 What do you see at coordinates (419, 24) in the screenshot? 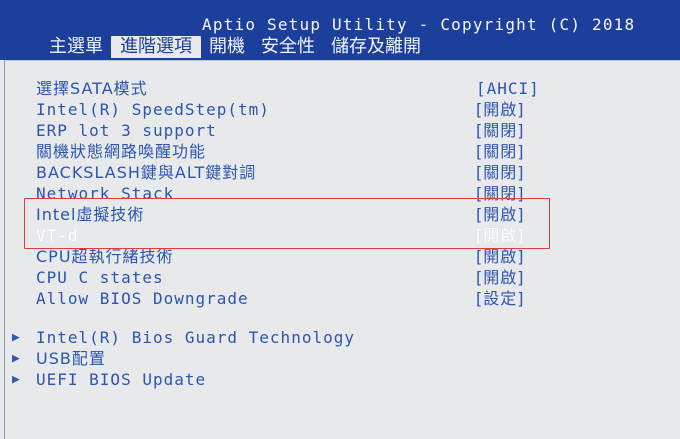
I see `utility-title: Aptio Setup Utility - Copyright (C) 2018` at bounding box center [419, 24].